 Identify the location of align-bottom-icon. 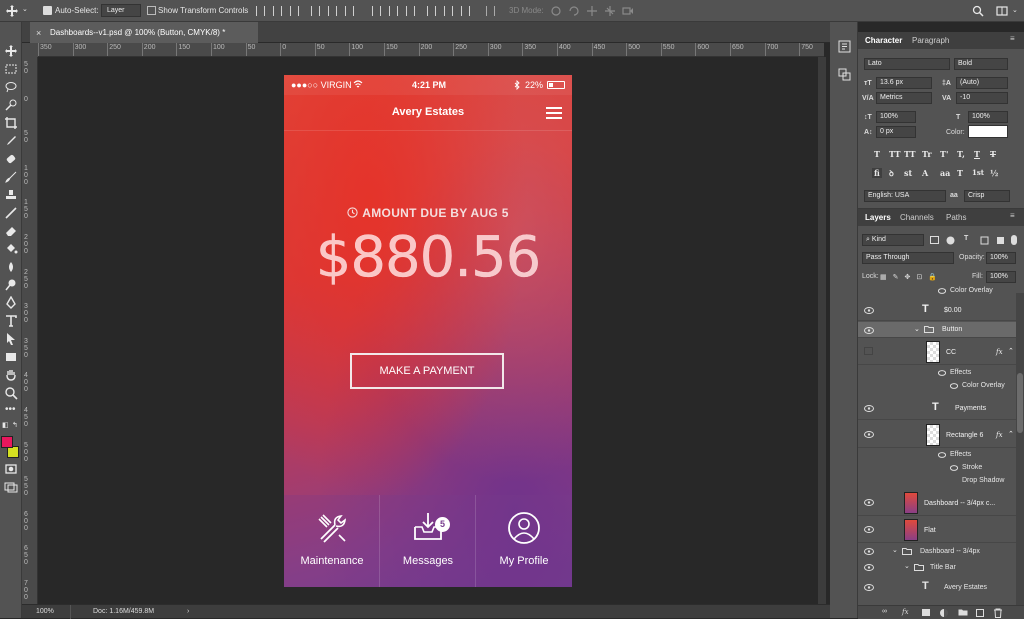
(294, 11).